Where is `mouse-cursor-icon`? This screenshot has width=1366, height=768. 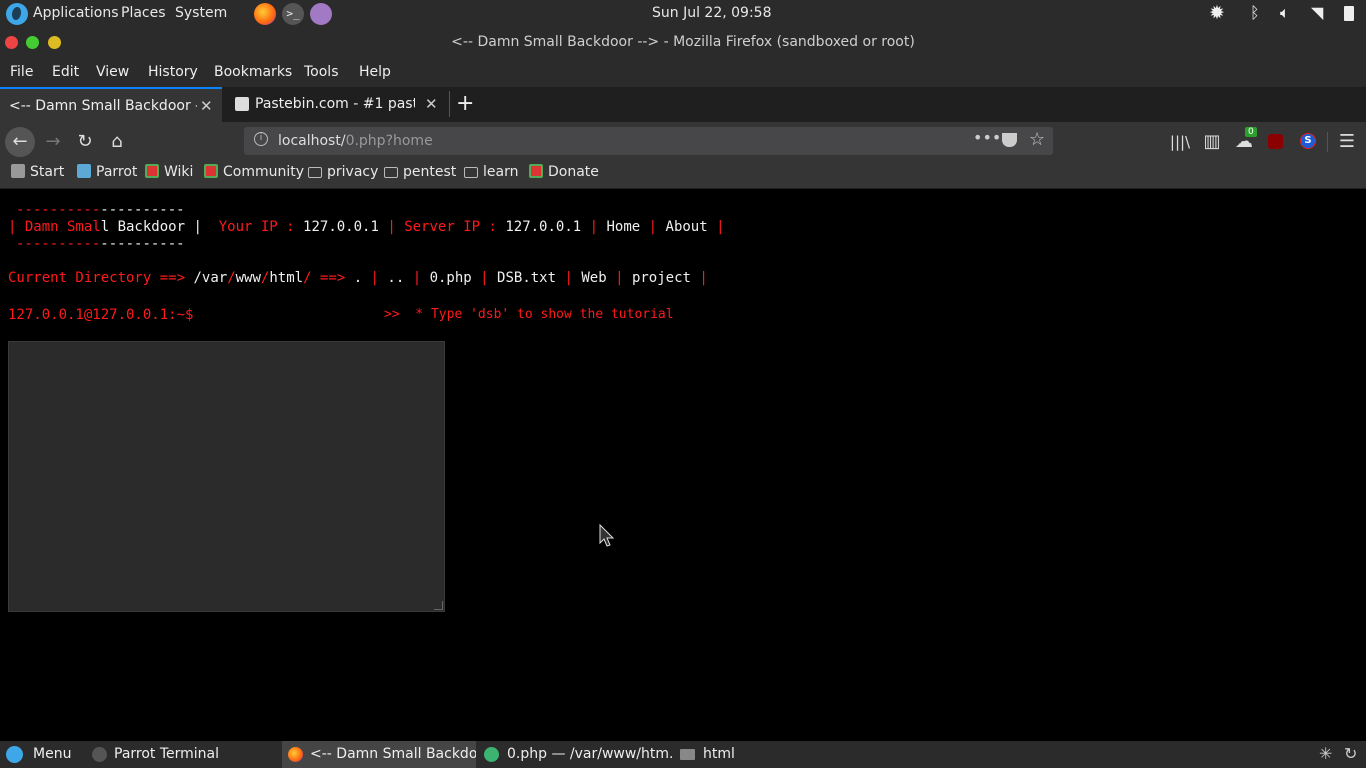 mouse-cursor-icon is located at coordinates (607, 535).